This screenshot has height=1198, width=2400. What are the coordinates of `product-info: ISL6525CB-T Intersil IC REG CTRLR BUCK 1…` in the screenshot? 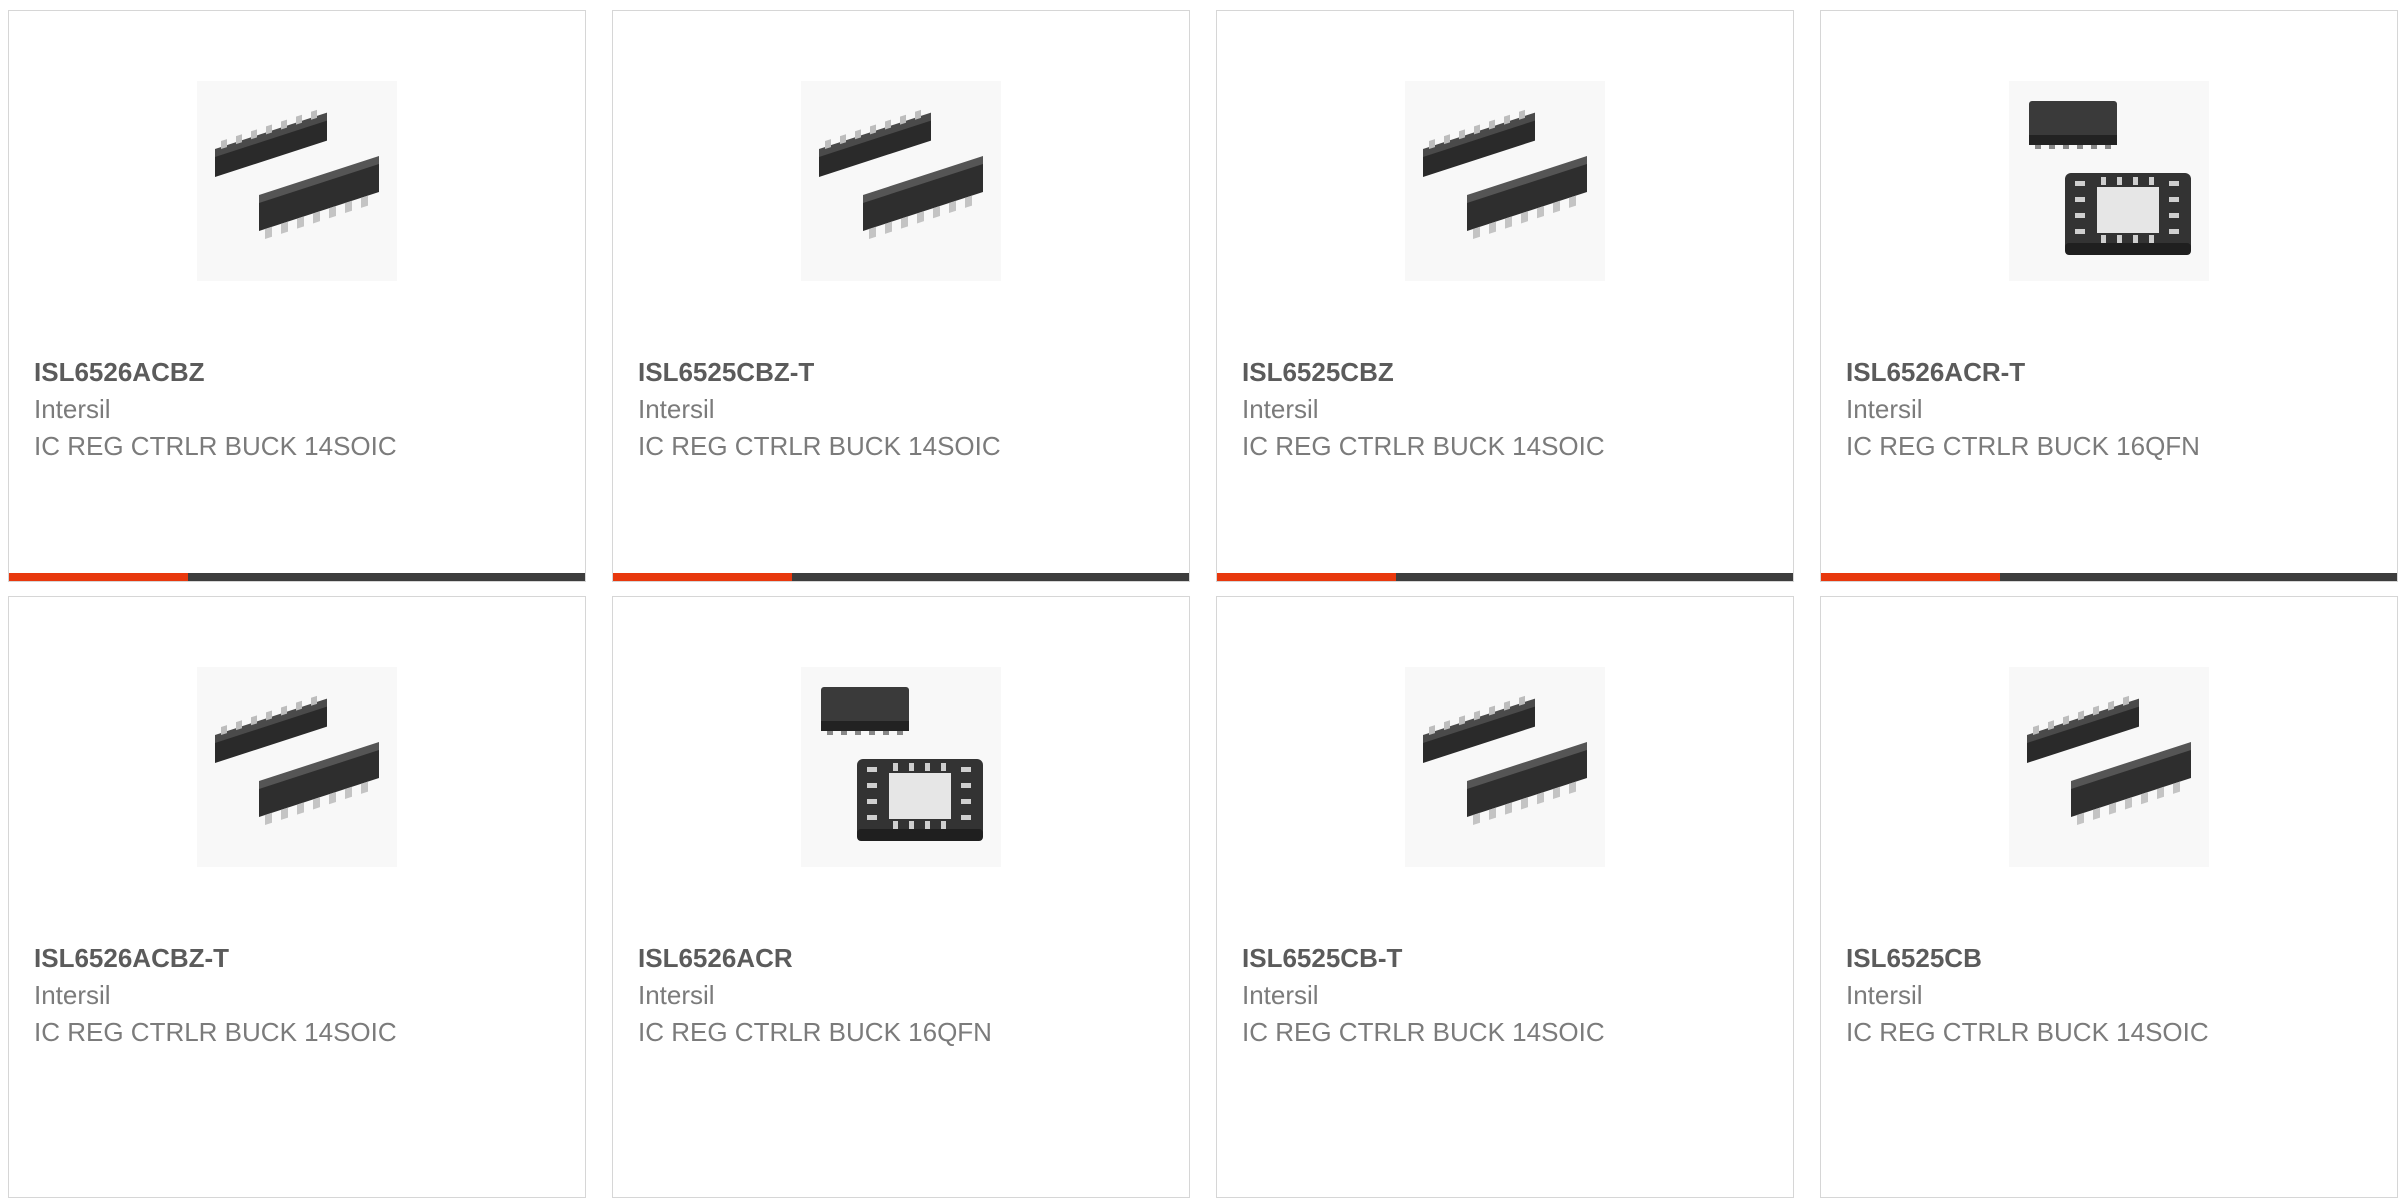 It's located at (1507, 995).